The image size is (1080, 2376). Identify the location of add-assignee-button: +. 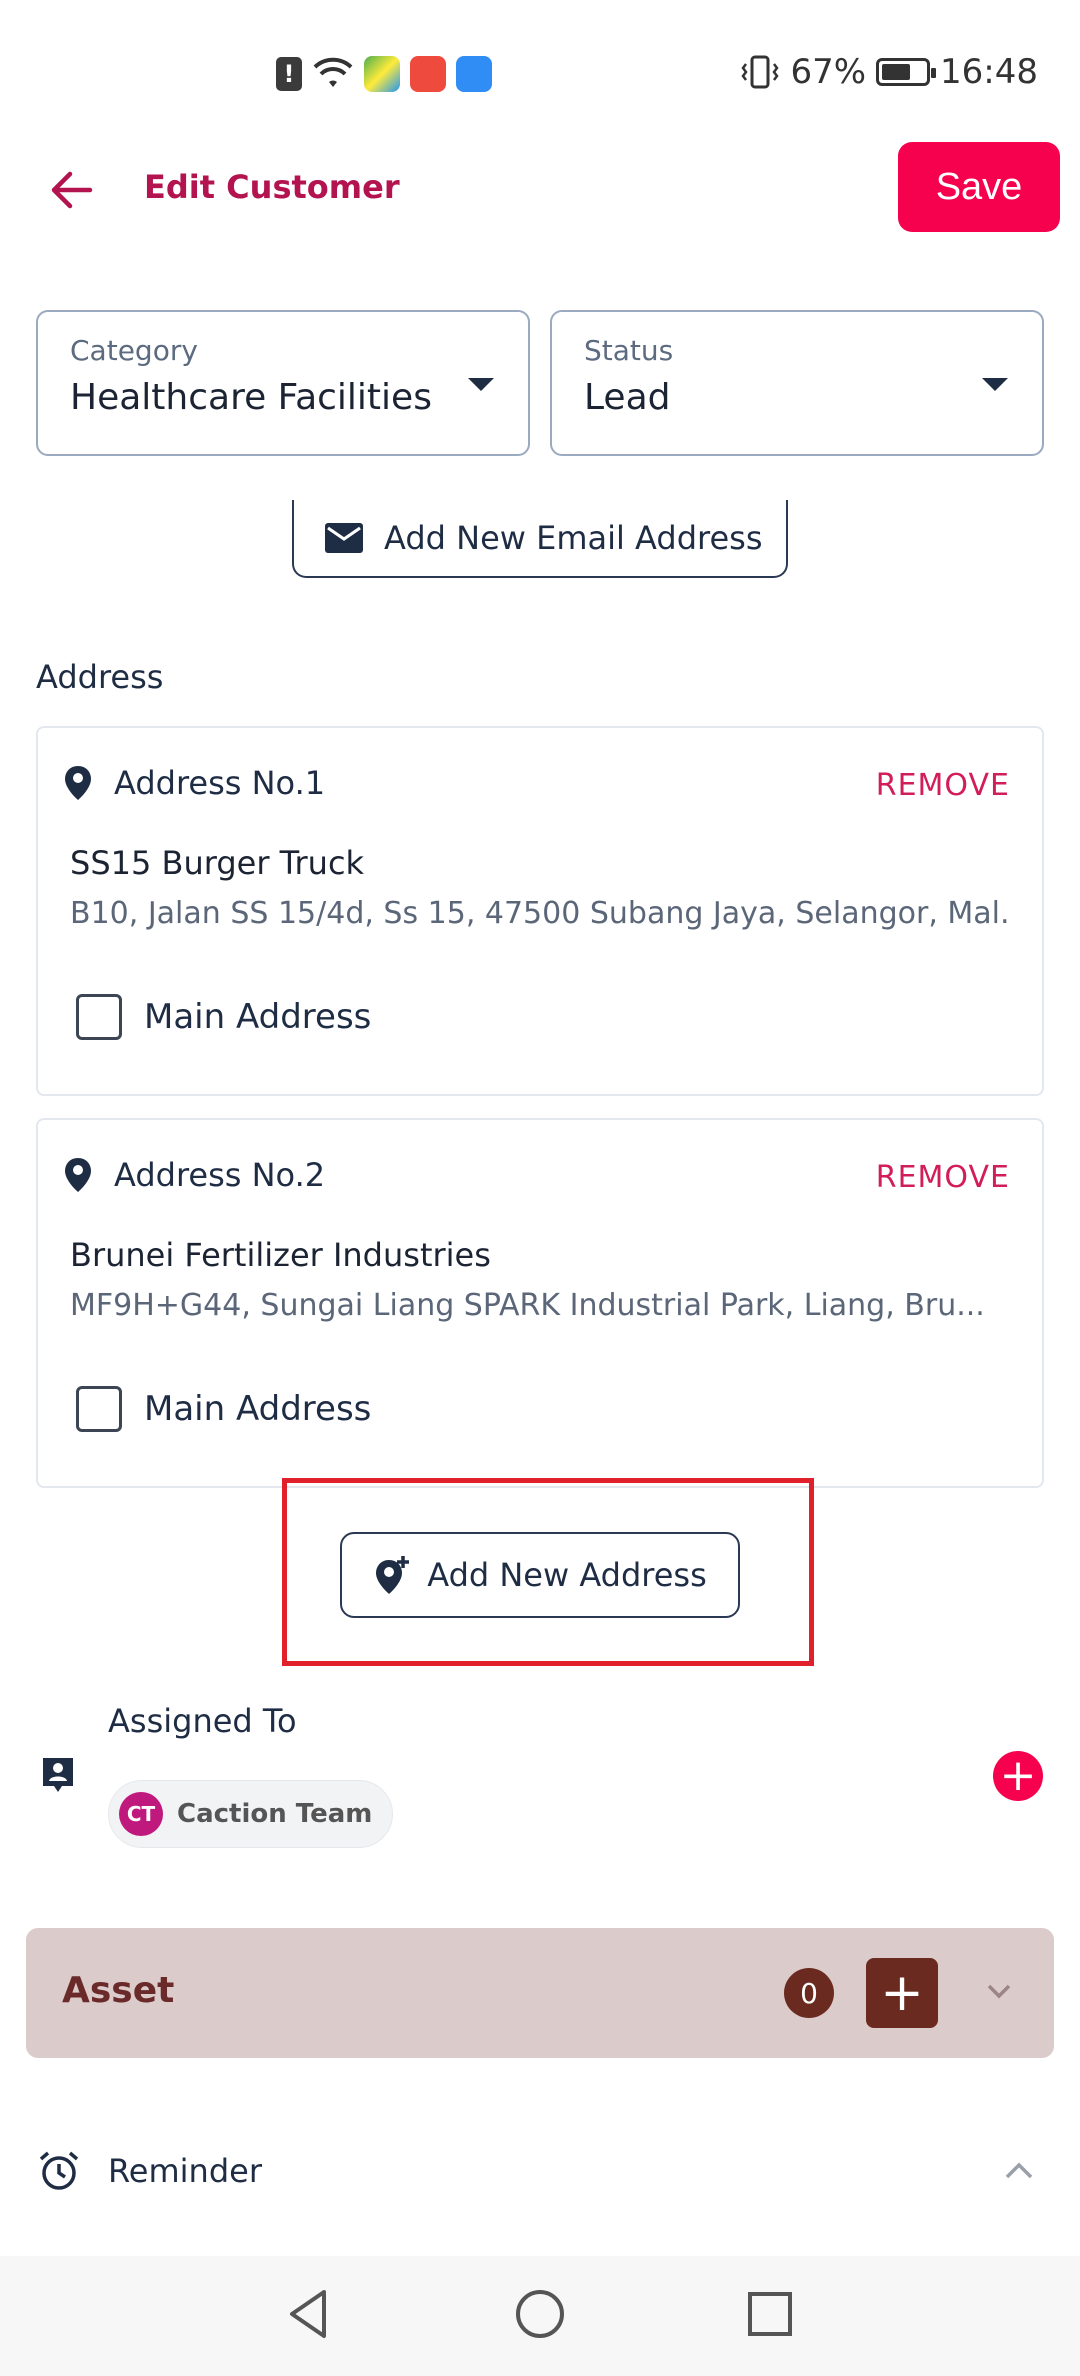
(1018, 1776).